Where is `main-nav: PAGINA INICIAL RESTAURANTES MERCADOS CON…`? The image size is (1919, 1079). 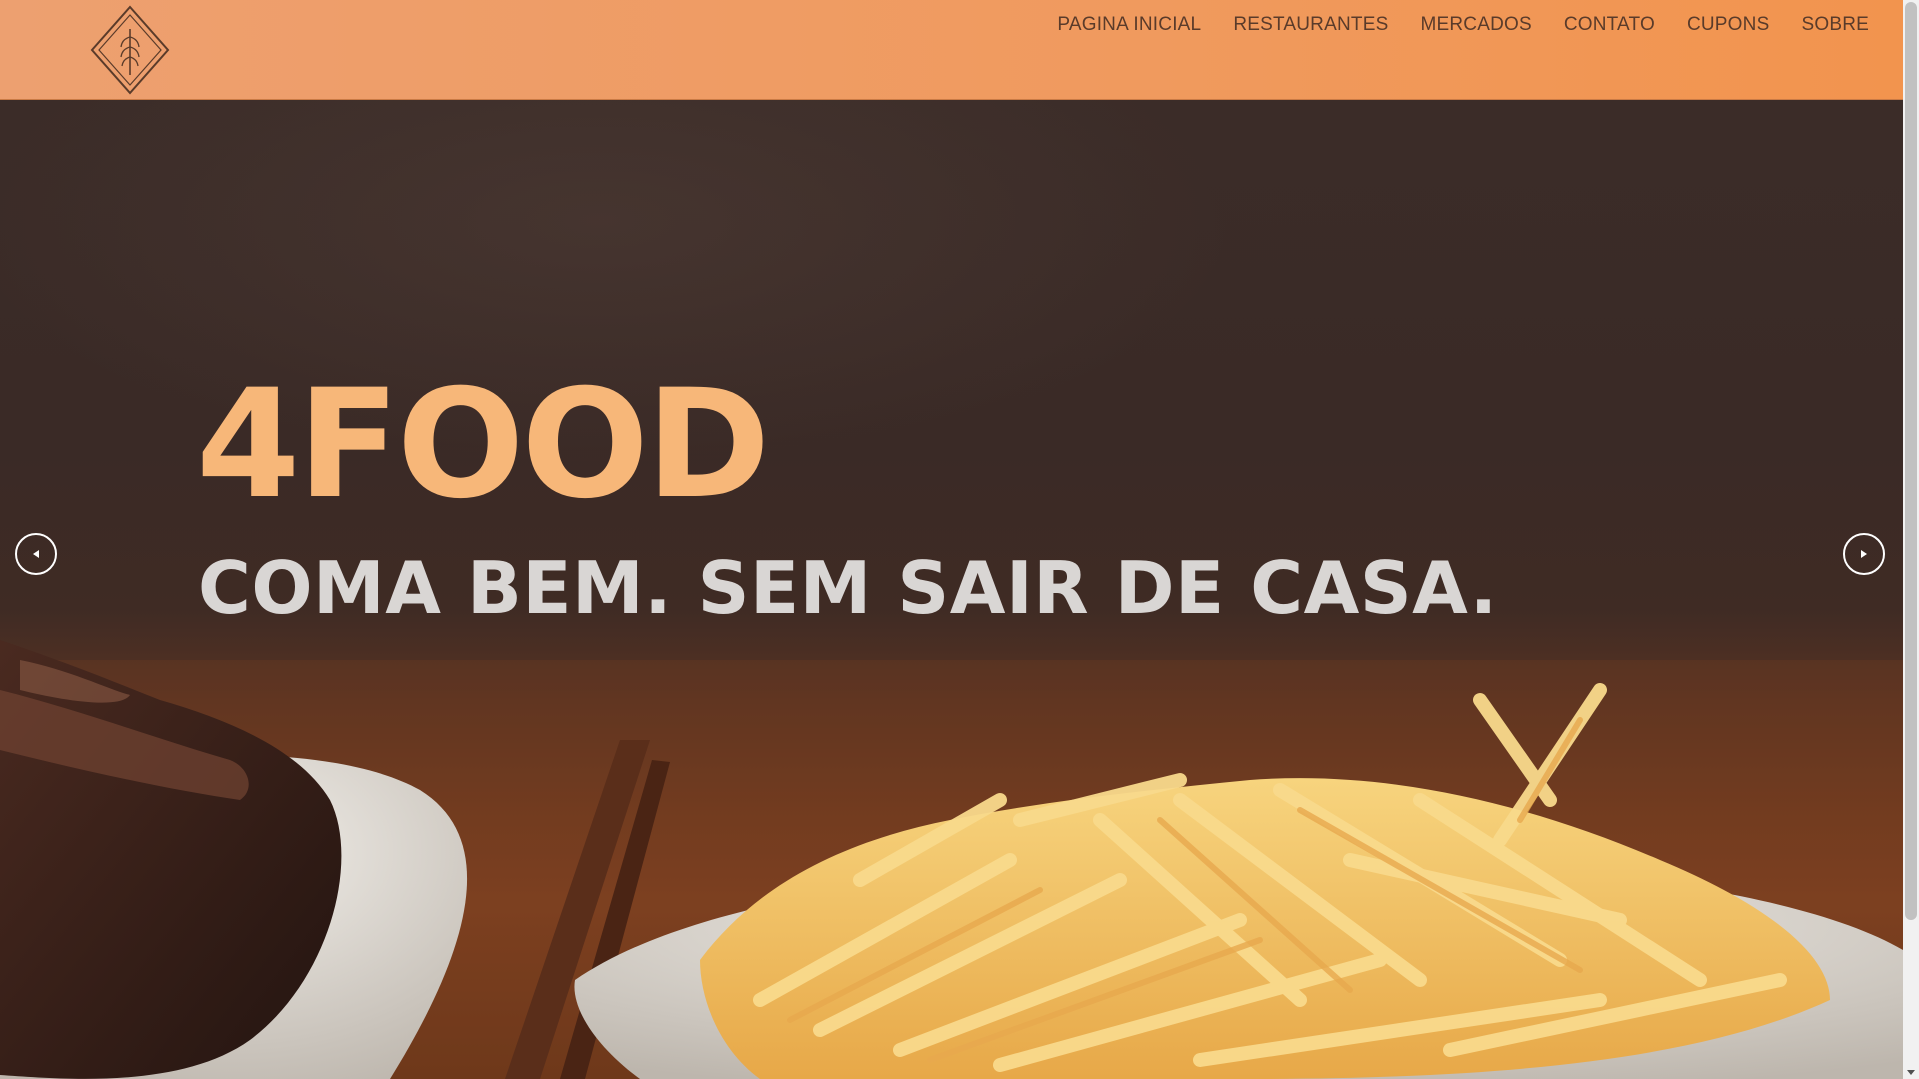 main-nav: PAGINA INICIAL RESTAURANTES MERCADOS CON… is located at coordinates (1455, 25).